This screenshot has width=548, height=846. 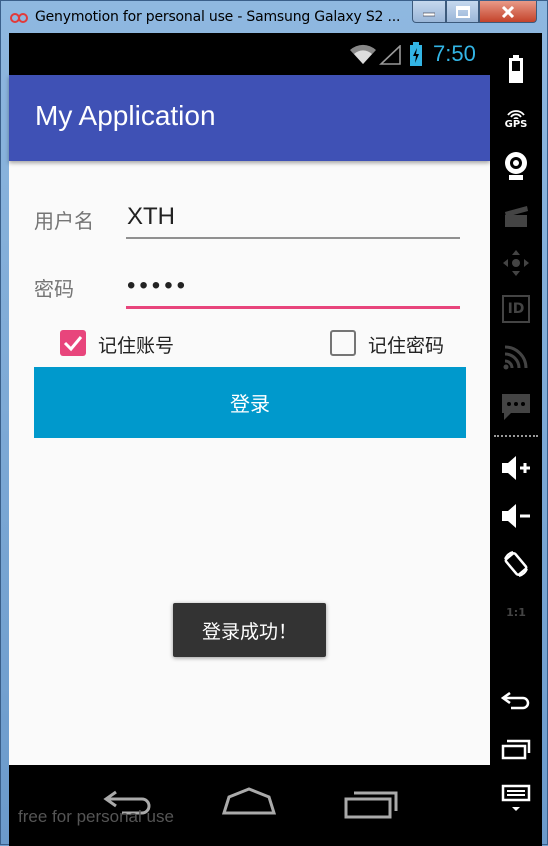 I want to click on close-button, so click(x=508, y=12).